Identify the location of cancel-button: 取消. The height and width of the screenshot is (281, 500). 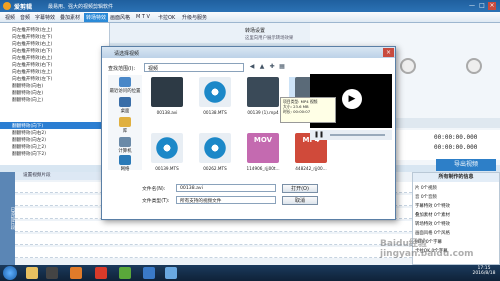
(300, 200).